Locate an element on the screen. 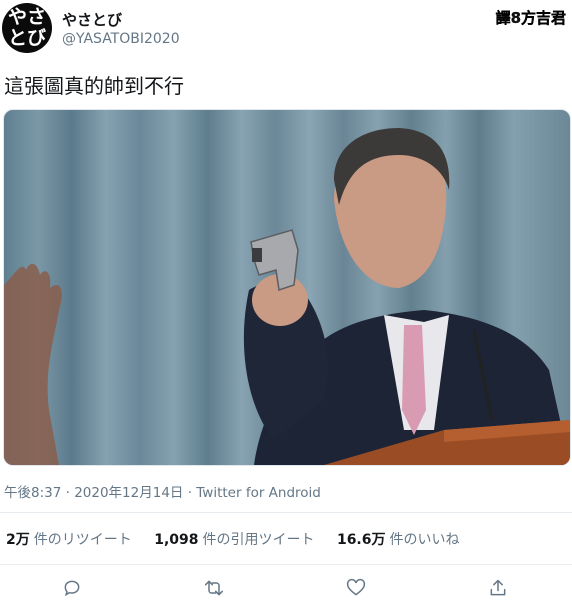  tweet-stats: 2万 件のリツイート 1,098 件の引用ツイート 16.6万 件のいいね is located at coordinates (242, 539).